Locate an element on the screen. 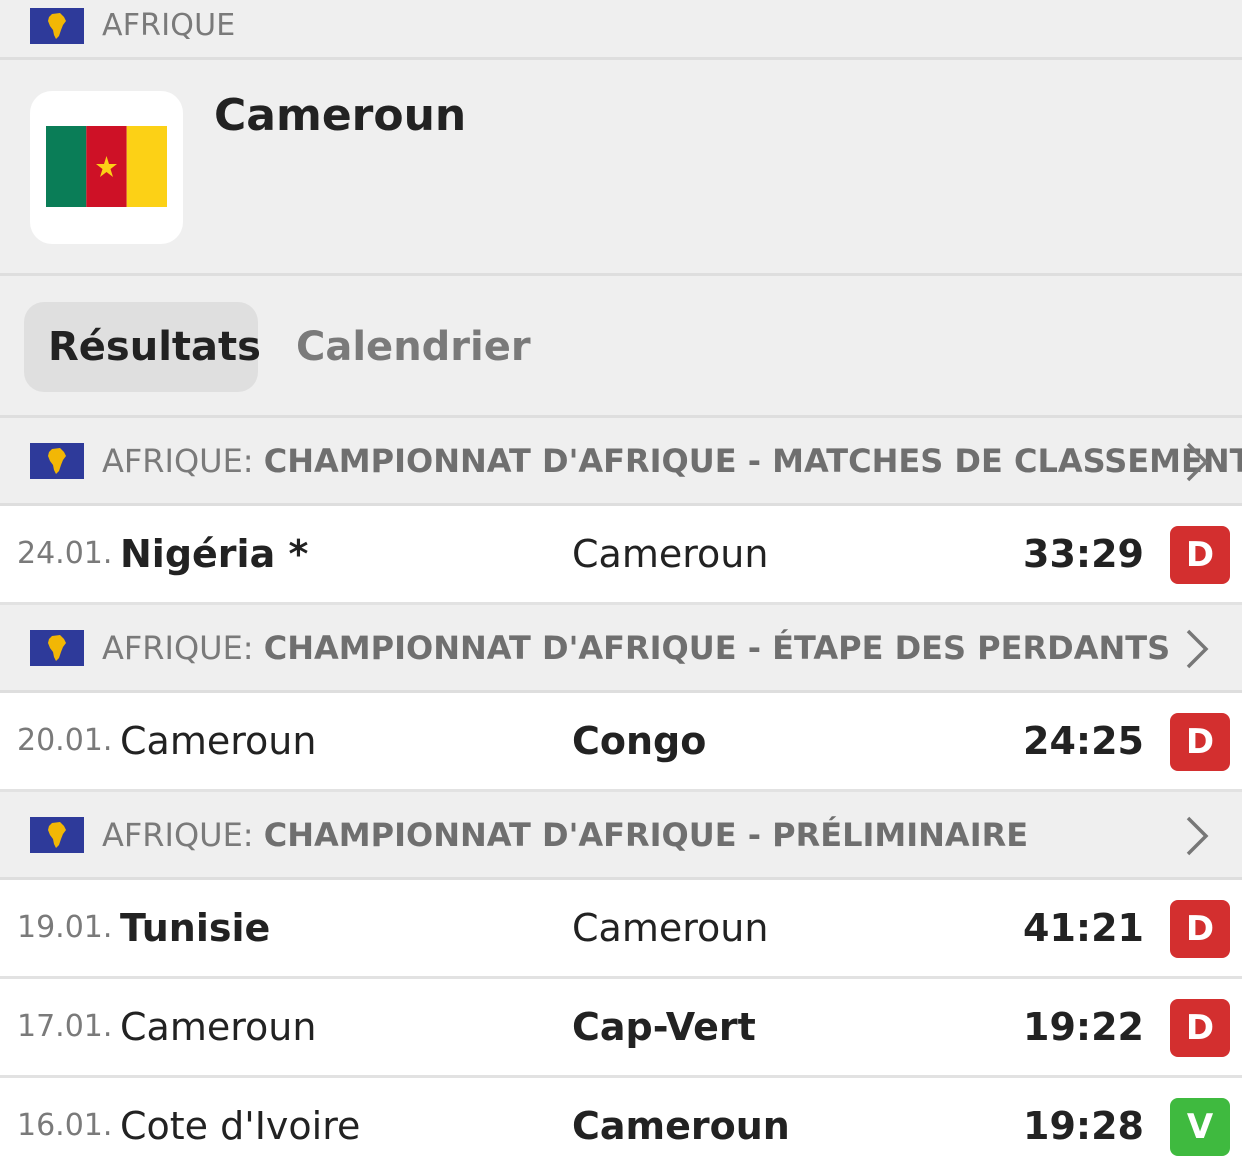 The width and height of the screenshot is (1242, 1171). match-row: 19.01. Tunisie Cameroun 41:21 D is located at coordinates (621, 929).